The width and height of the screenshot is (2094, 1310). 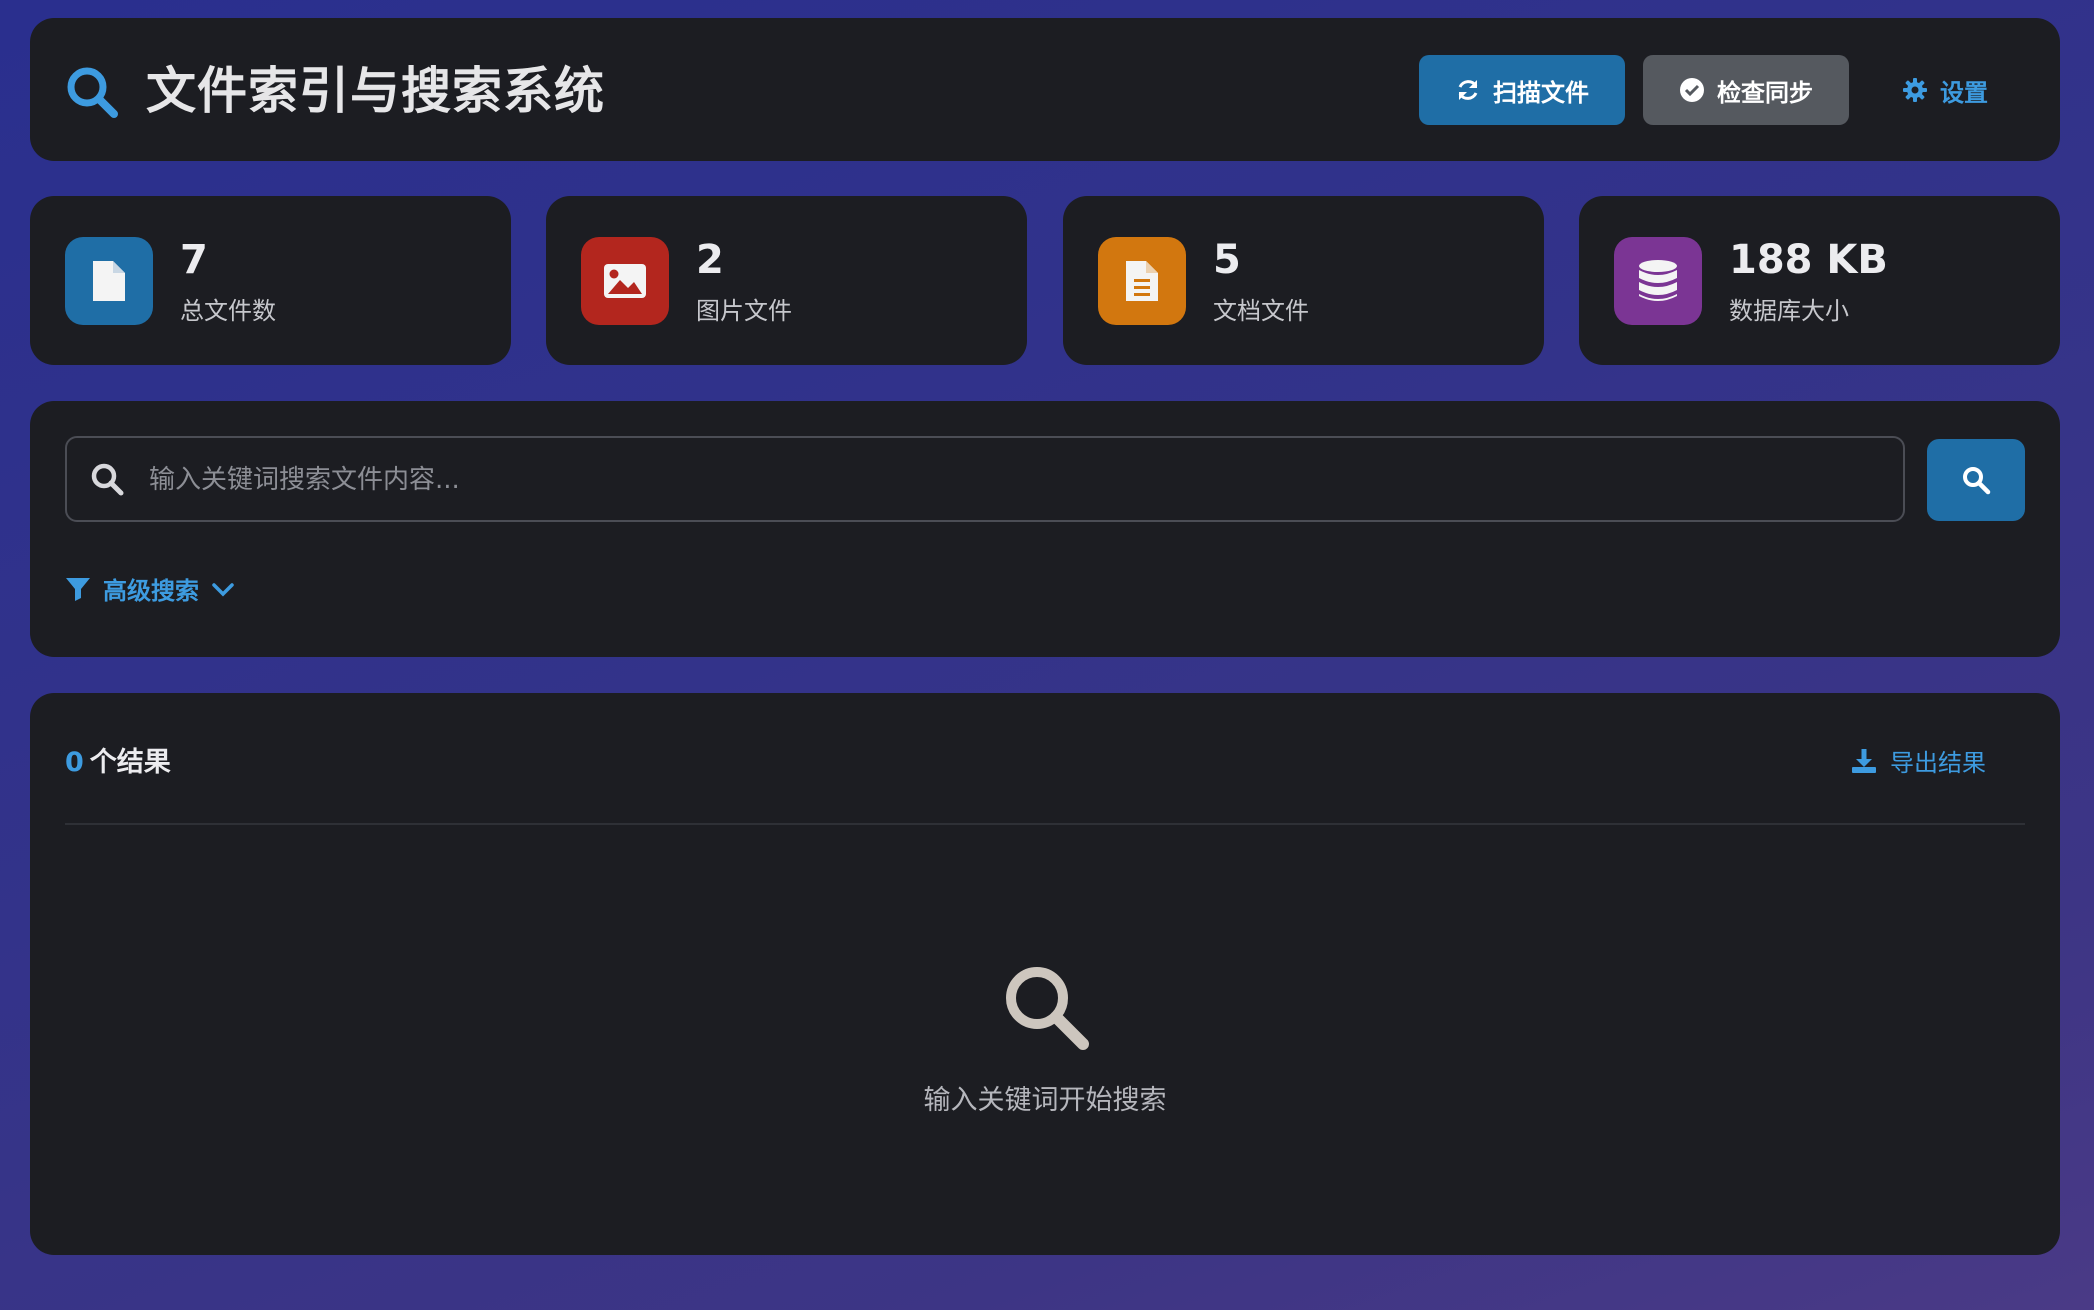 I want to click on header-bar: 文件索引与搜索系统 扫描文件 检查同步 设置, so click(x=1045, y=89).